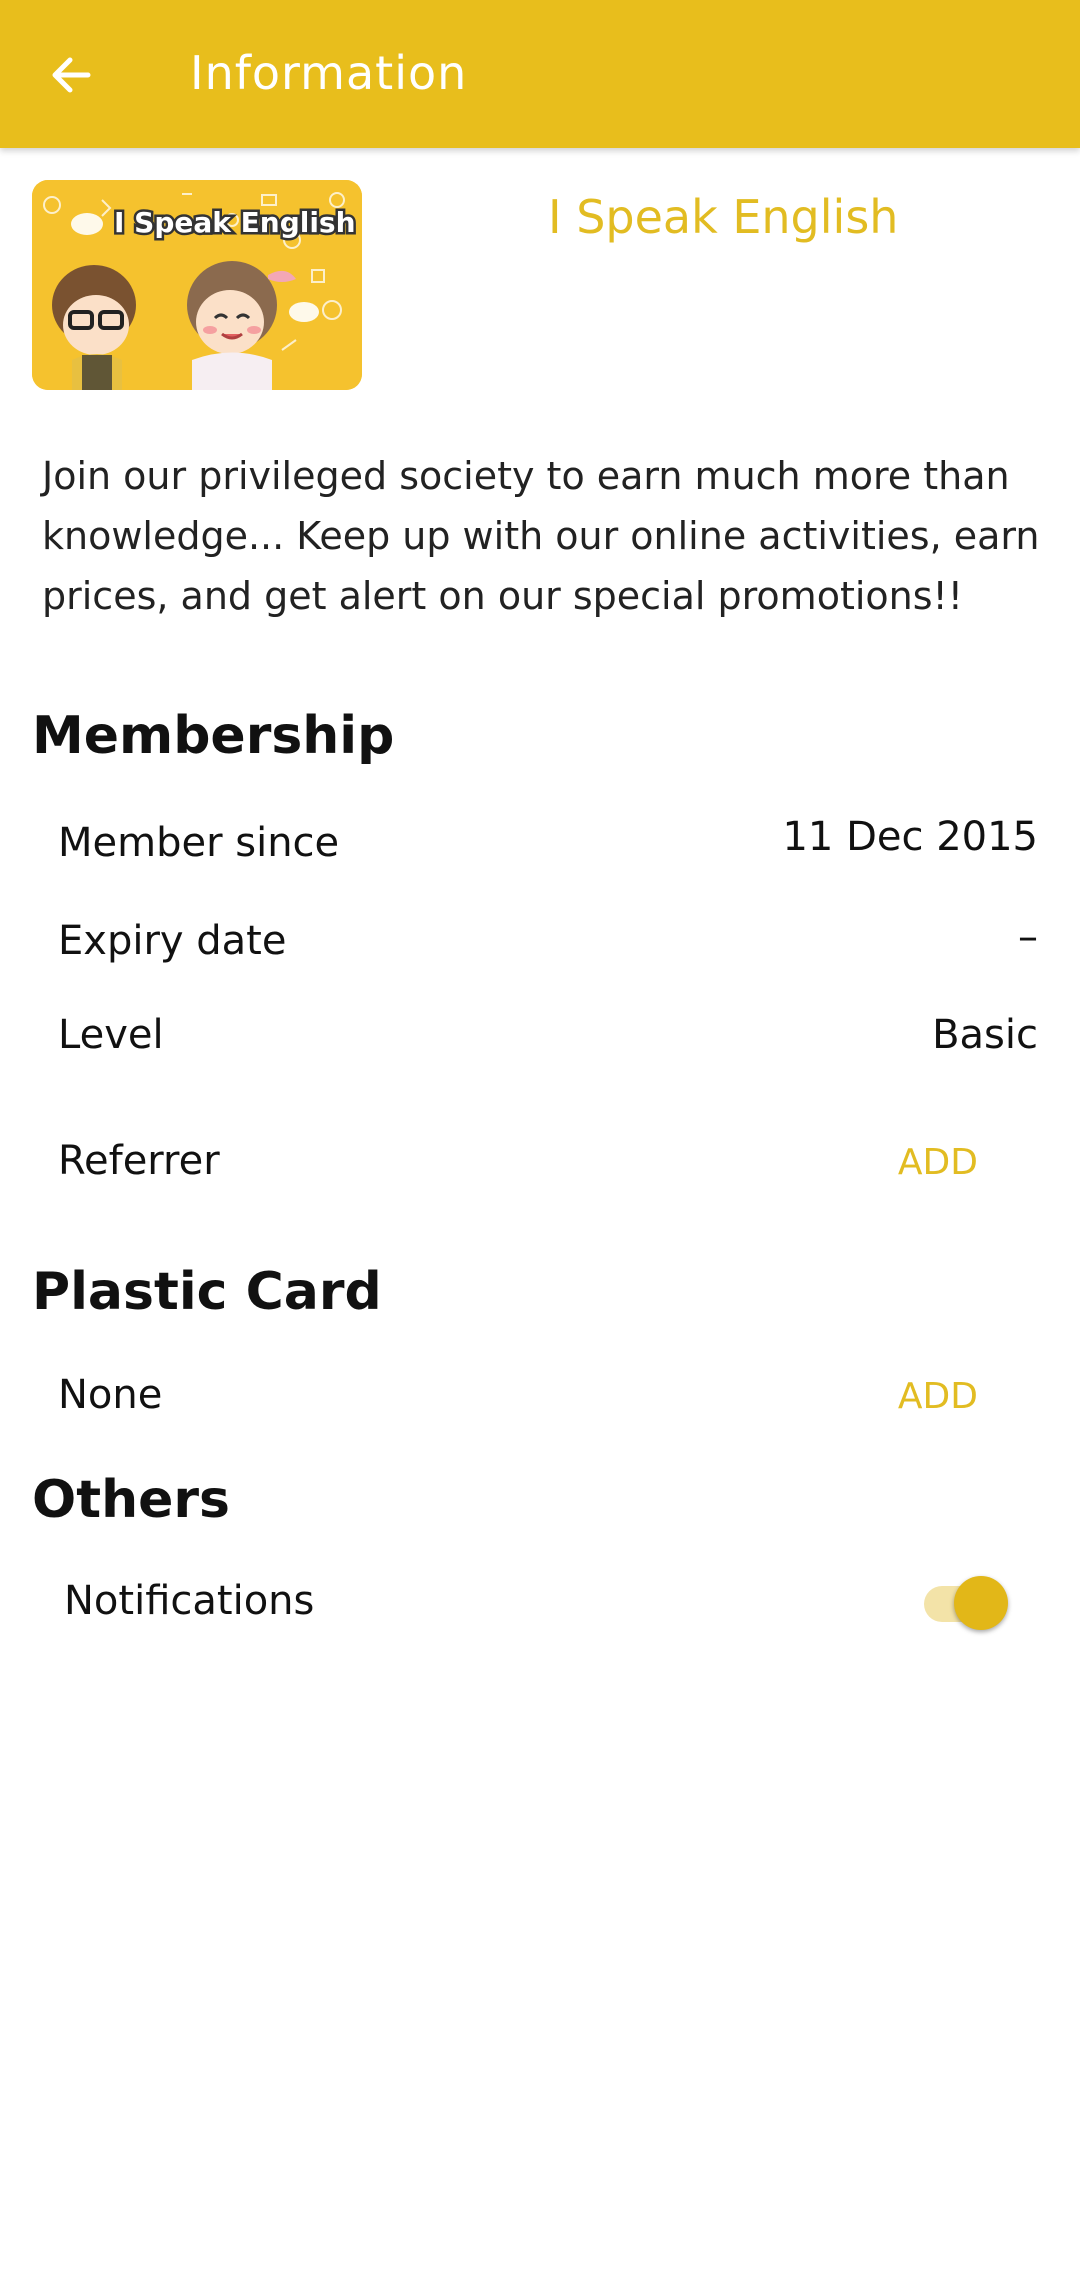 The width and height of the screenshot is (1080, 2270). What do you see at coordinates (213, 736) in the screenshot?
I see `membership-heading: Membership` at bounding box center [213, 736].